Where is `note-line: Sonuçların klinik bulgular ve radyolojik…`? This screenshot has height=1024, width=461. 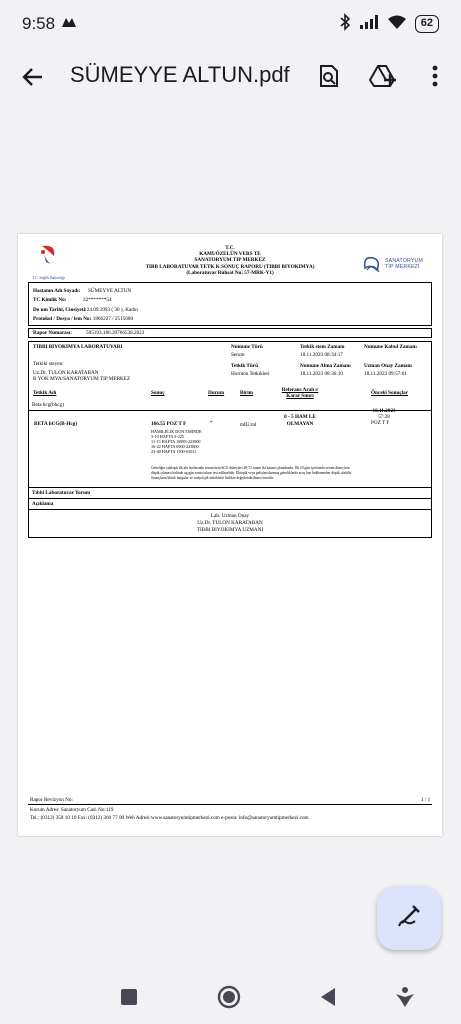
note-line: Sonuçların klinik bulgular ve radyolojik… is located at coordinates (212, 478).